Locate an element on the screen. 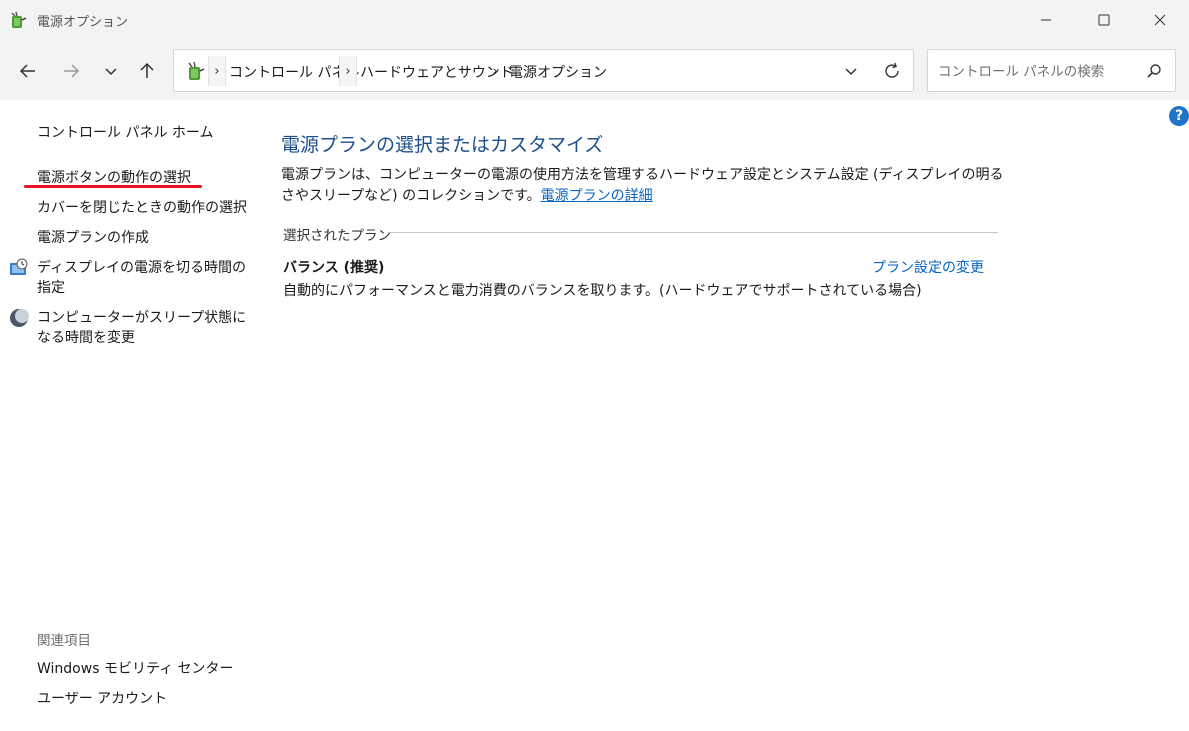 Image resolution: width=1189 pixels, height=731 pixels. address-dropdown-button is located at coordinates (851, 71).